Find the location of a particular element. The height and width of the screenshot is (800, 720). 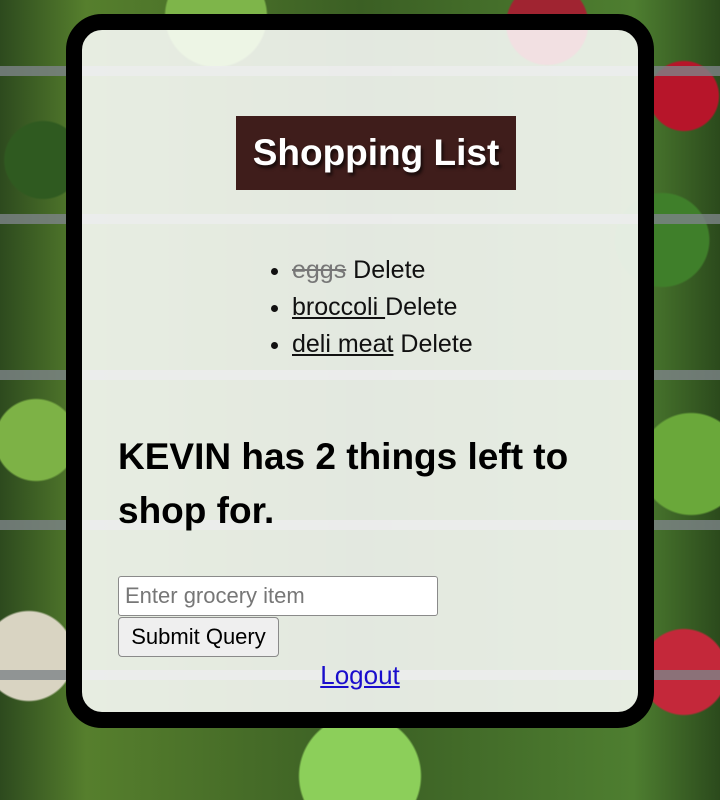

list-item: broccoli Delete is located at coordinates (382, 307).